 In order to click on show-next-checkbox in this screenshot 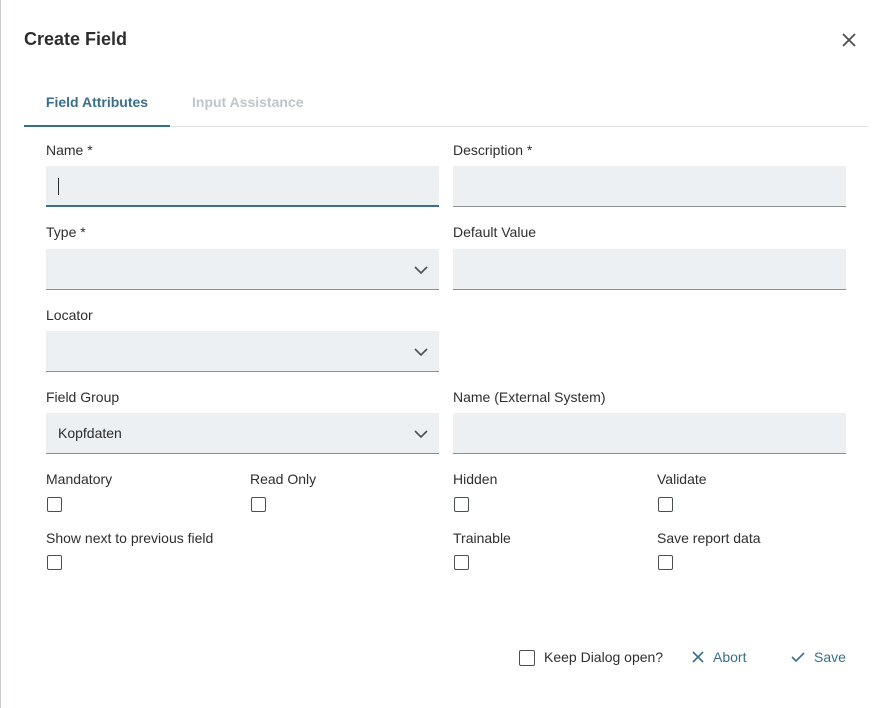, I will do `click(54, 562)`.